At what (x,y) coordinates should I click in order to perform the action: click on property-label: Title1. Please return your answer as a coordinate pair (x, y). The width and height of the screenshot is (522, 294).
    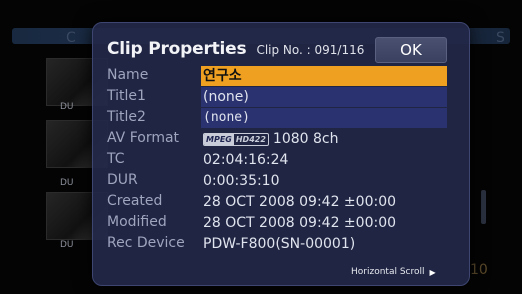
    Looking at the image, I should click on (126, 96).